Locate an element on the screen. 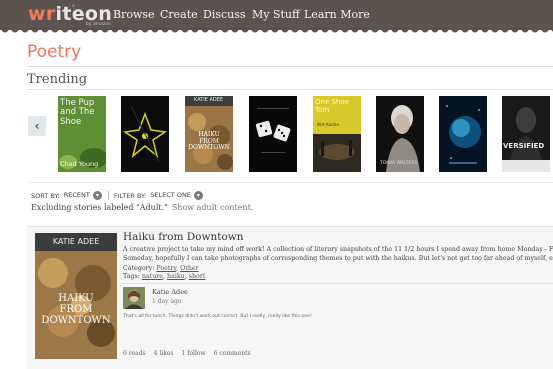  book-title: HAIKU FROM DOWNTOWN is located at coordinates (209, 141).